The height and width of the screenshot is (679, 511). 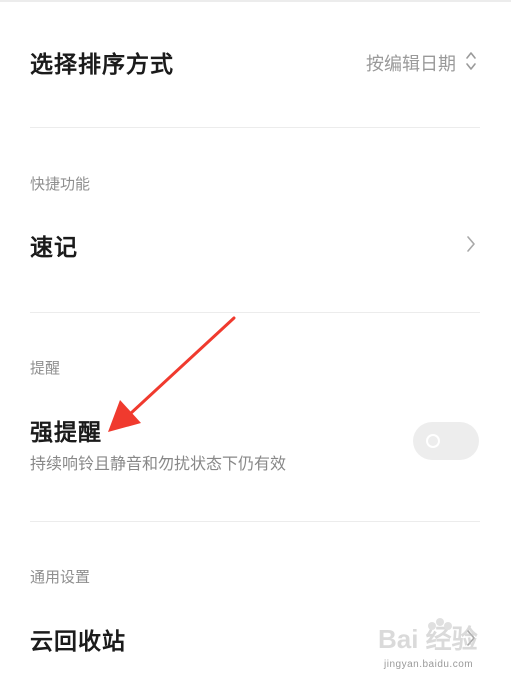 What do you see at coordinates (429, 664) in the screenshot?
I see `watermark-url: jingyan.baidu.com` at bounding box center [429, 664].